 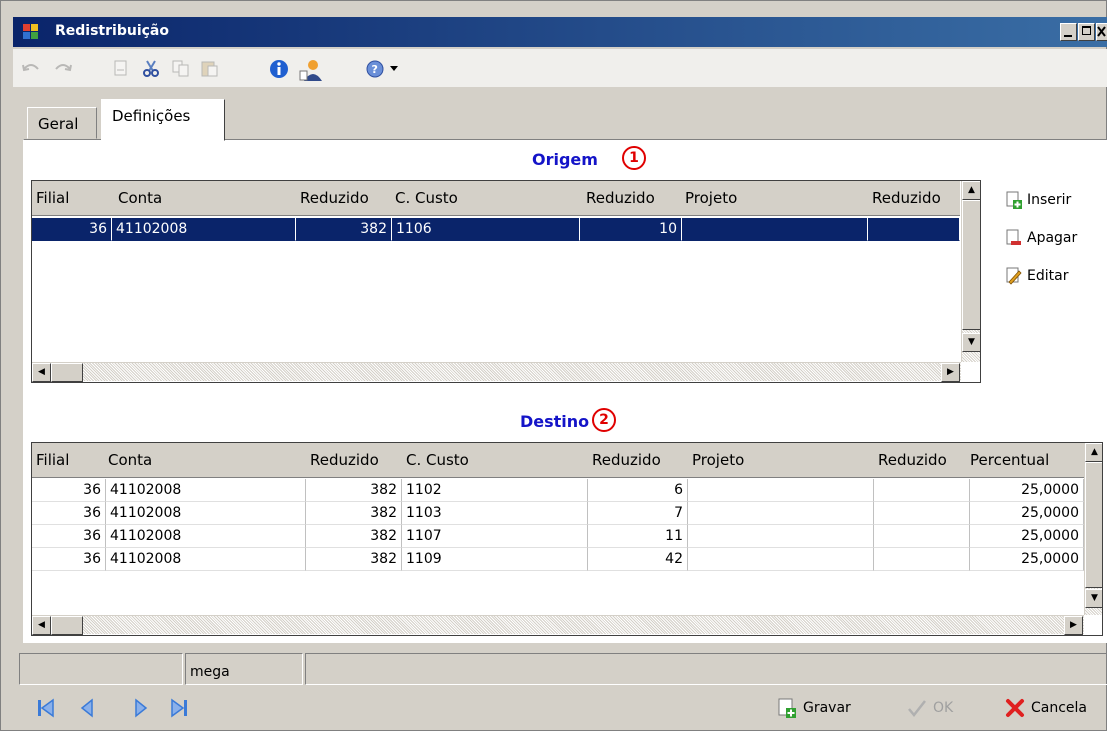 What do you see at coordinates (631, 229) in the screenshot?
I see `cell-reduzido2: 10` at bounding box center [631, 229].